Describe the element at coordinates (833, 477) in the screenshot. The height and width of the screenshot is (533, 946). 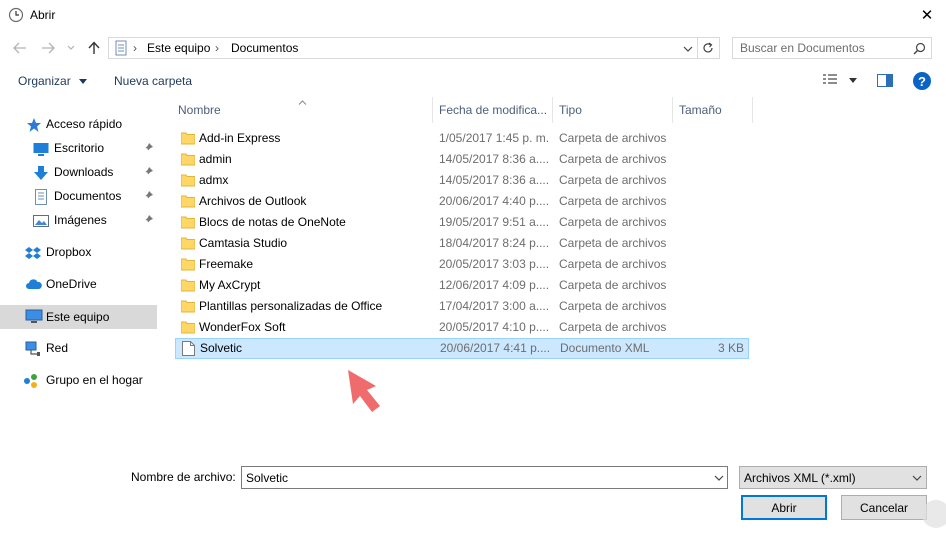
I see `filetype-select: Archivos XML (*.xml)` at that location.